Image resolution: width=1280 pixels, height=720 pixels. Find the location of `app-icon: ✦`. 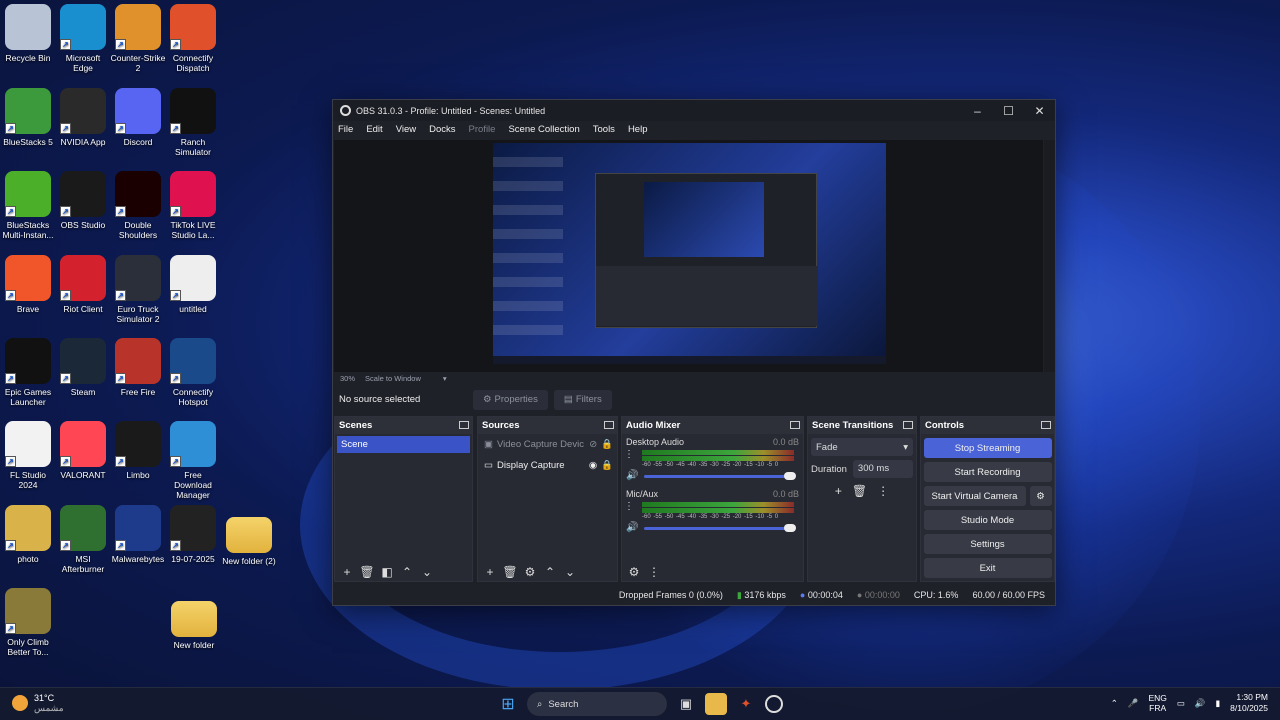

app-icon: ✦ is located at coordinates (746, 704).